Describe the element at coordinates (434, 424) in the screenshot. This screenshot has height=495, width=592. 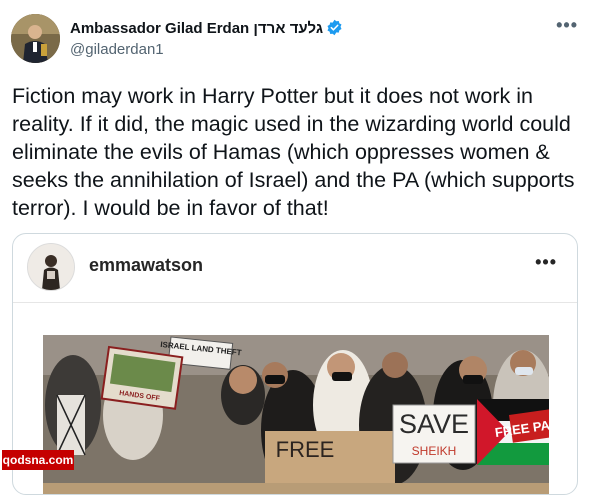
I see `sign-save: SAVE` at that location.